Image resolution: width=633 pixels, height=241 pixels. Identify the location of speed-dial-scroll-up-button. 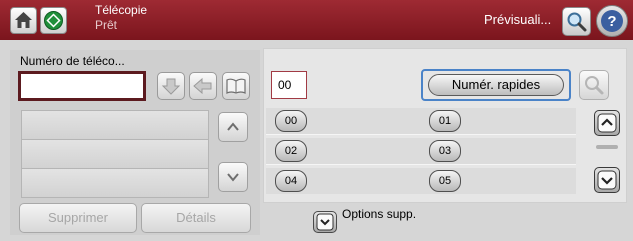
(607, 123).